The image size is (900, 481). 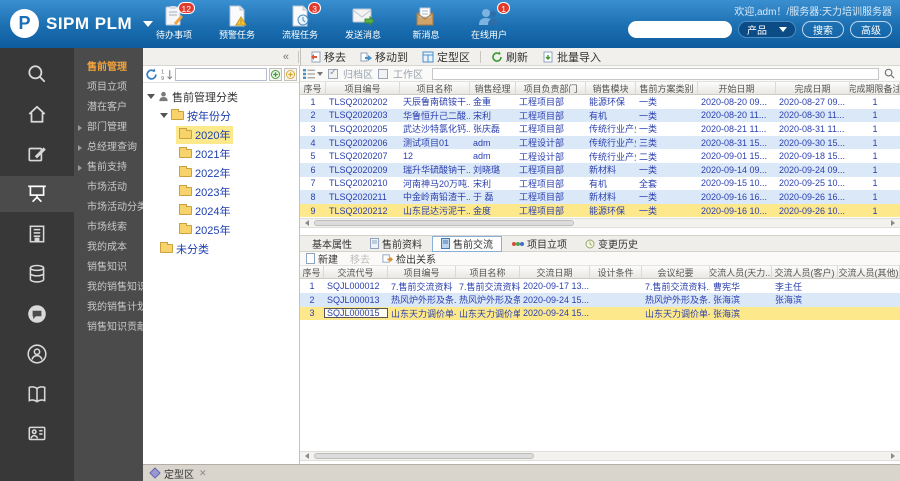 What do you see at coordinates (823, 29) in the screenshot?
I see `search-button: 搜索` at bounding box center [823, 29].